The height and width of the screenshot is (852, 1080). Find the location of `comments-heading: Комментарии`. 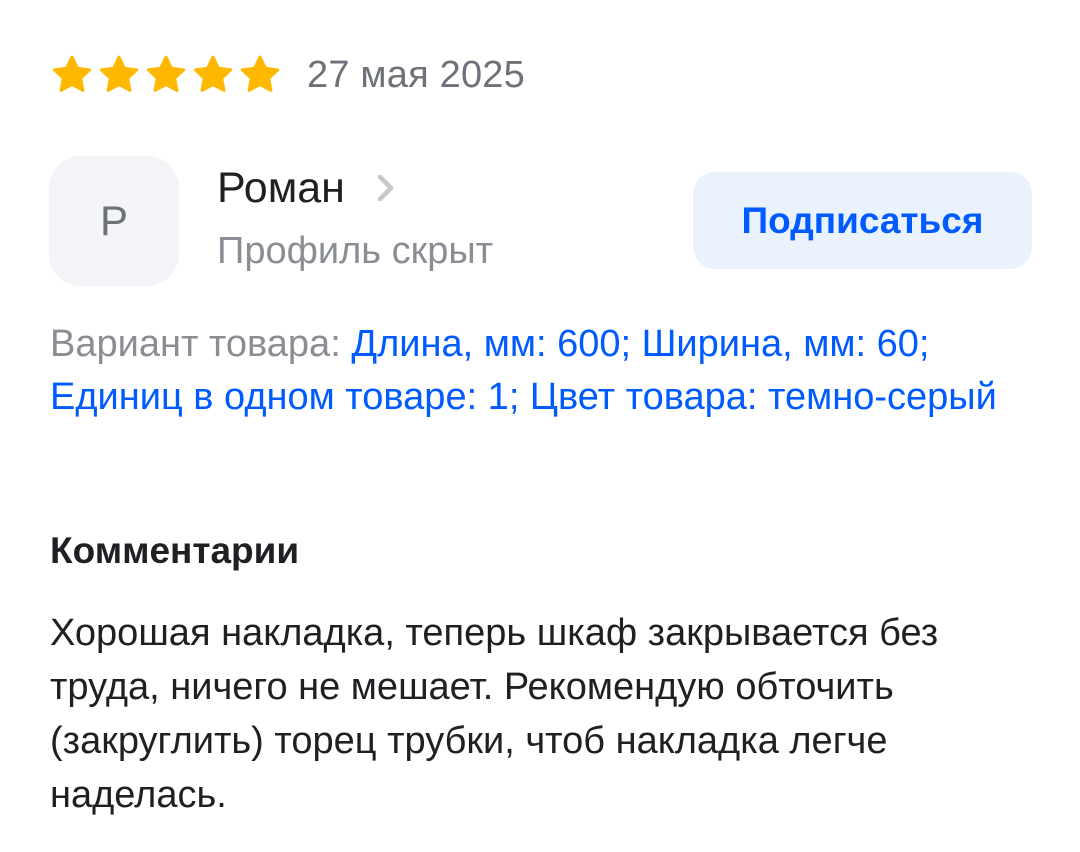

comments-heading: Комментарии is located at coordinates (175, 550).